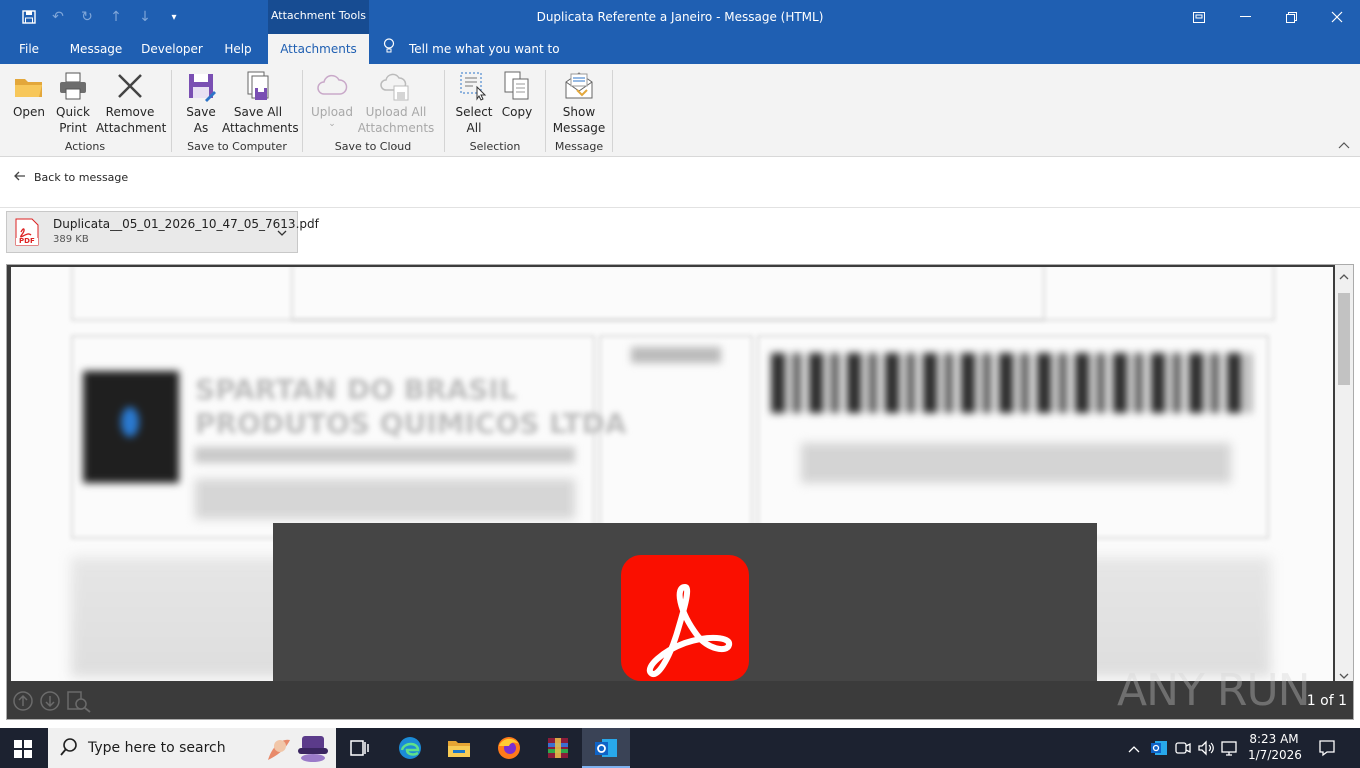 The image size is (1360, 768). Describe the element at coordinates (1274, 739) in the screenshot. I see `clock-time: 8:23 AM` at that location.